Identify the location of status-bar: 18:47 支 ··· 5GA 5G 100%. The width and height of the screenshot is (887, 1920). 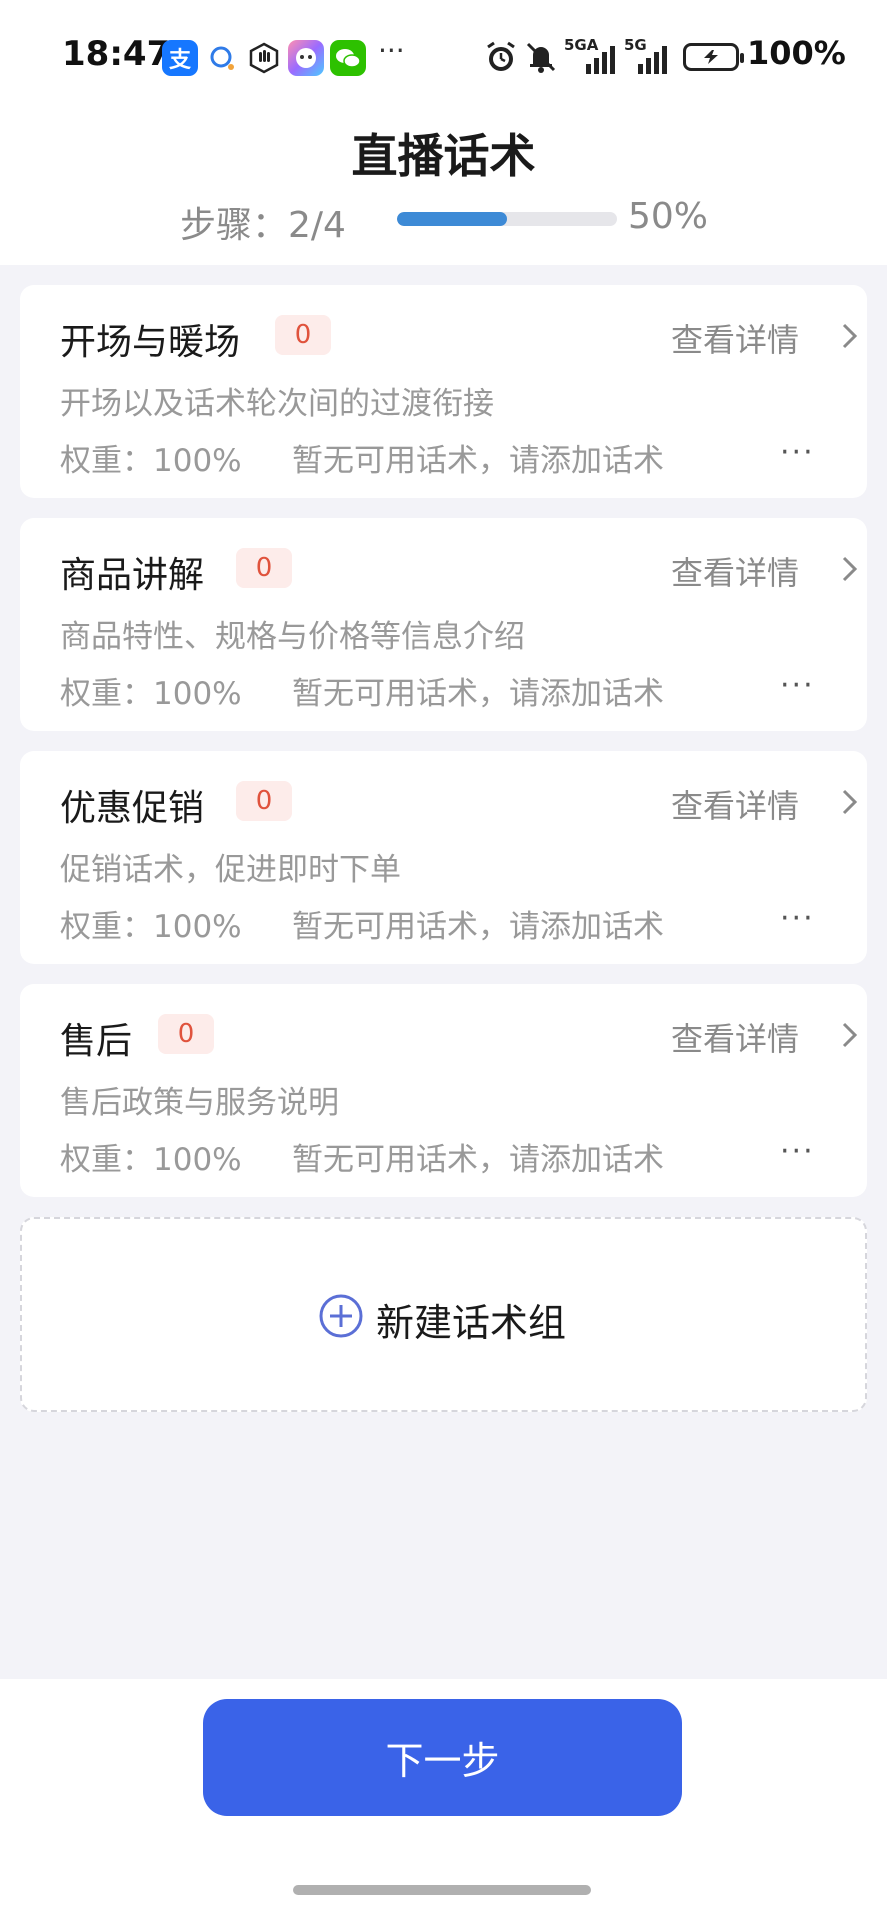
(443, 56).